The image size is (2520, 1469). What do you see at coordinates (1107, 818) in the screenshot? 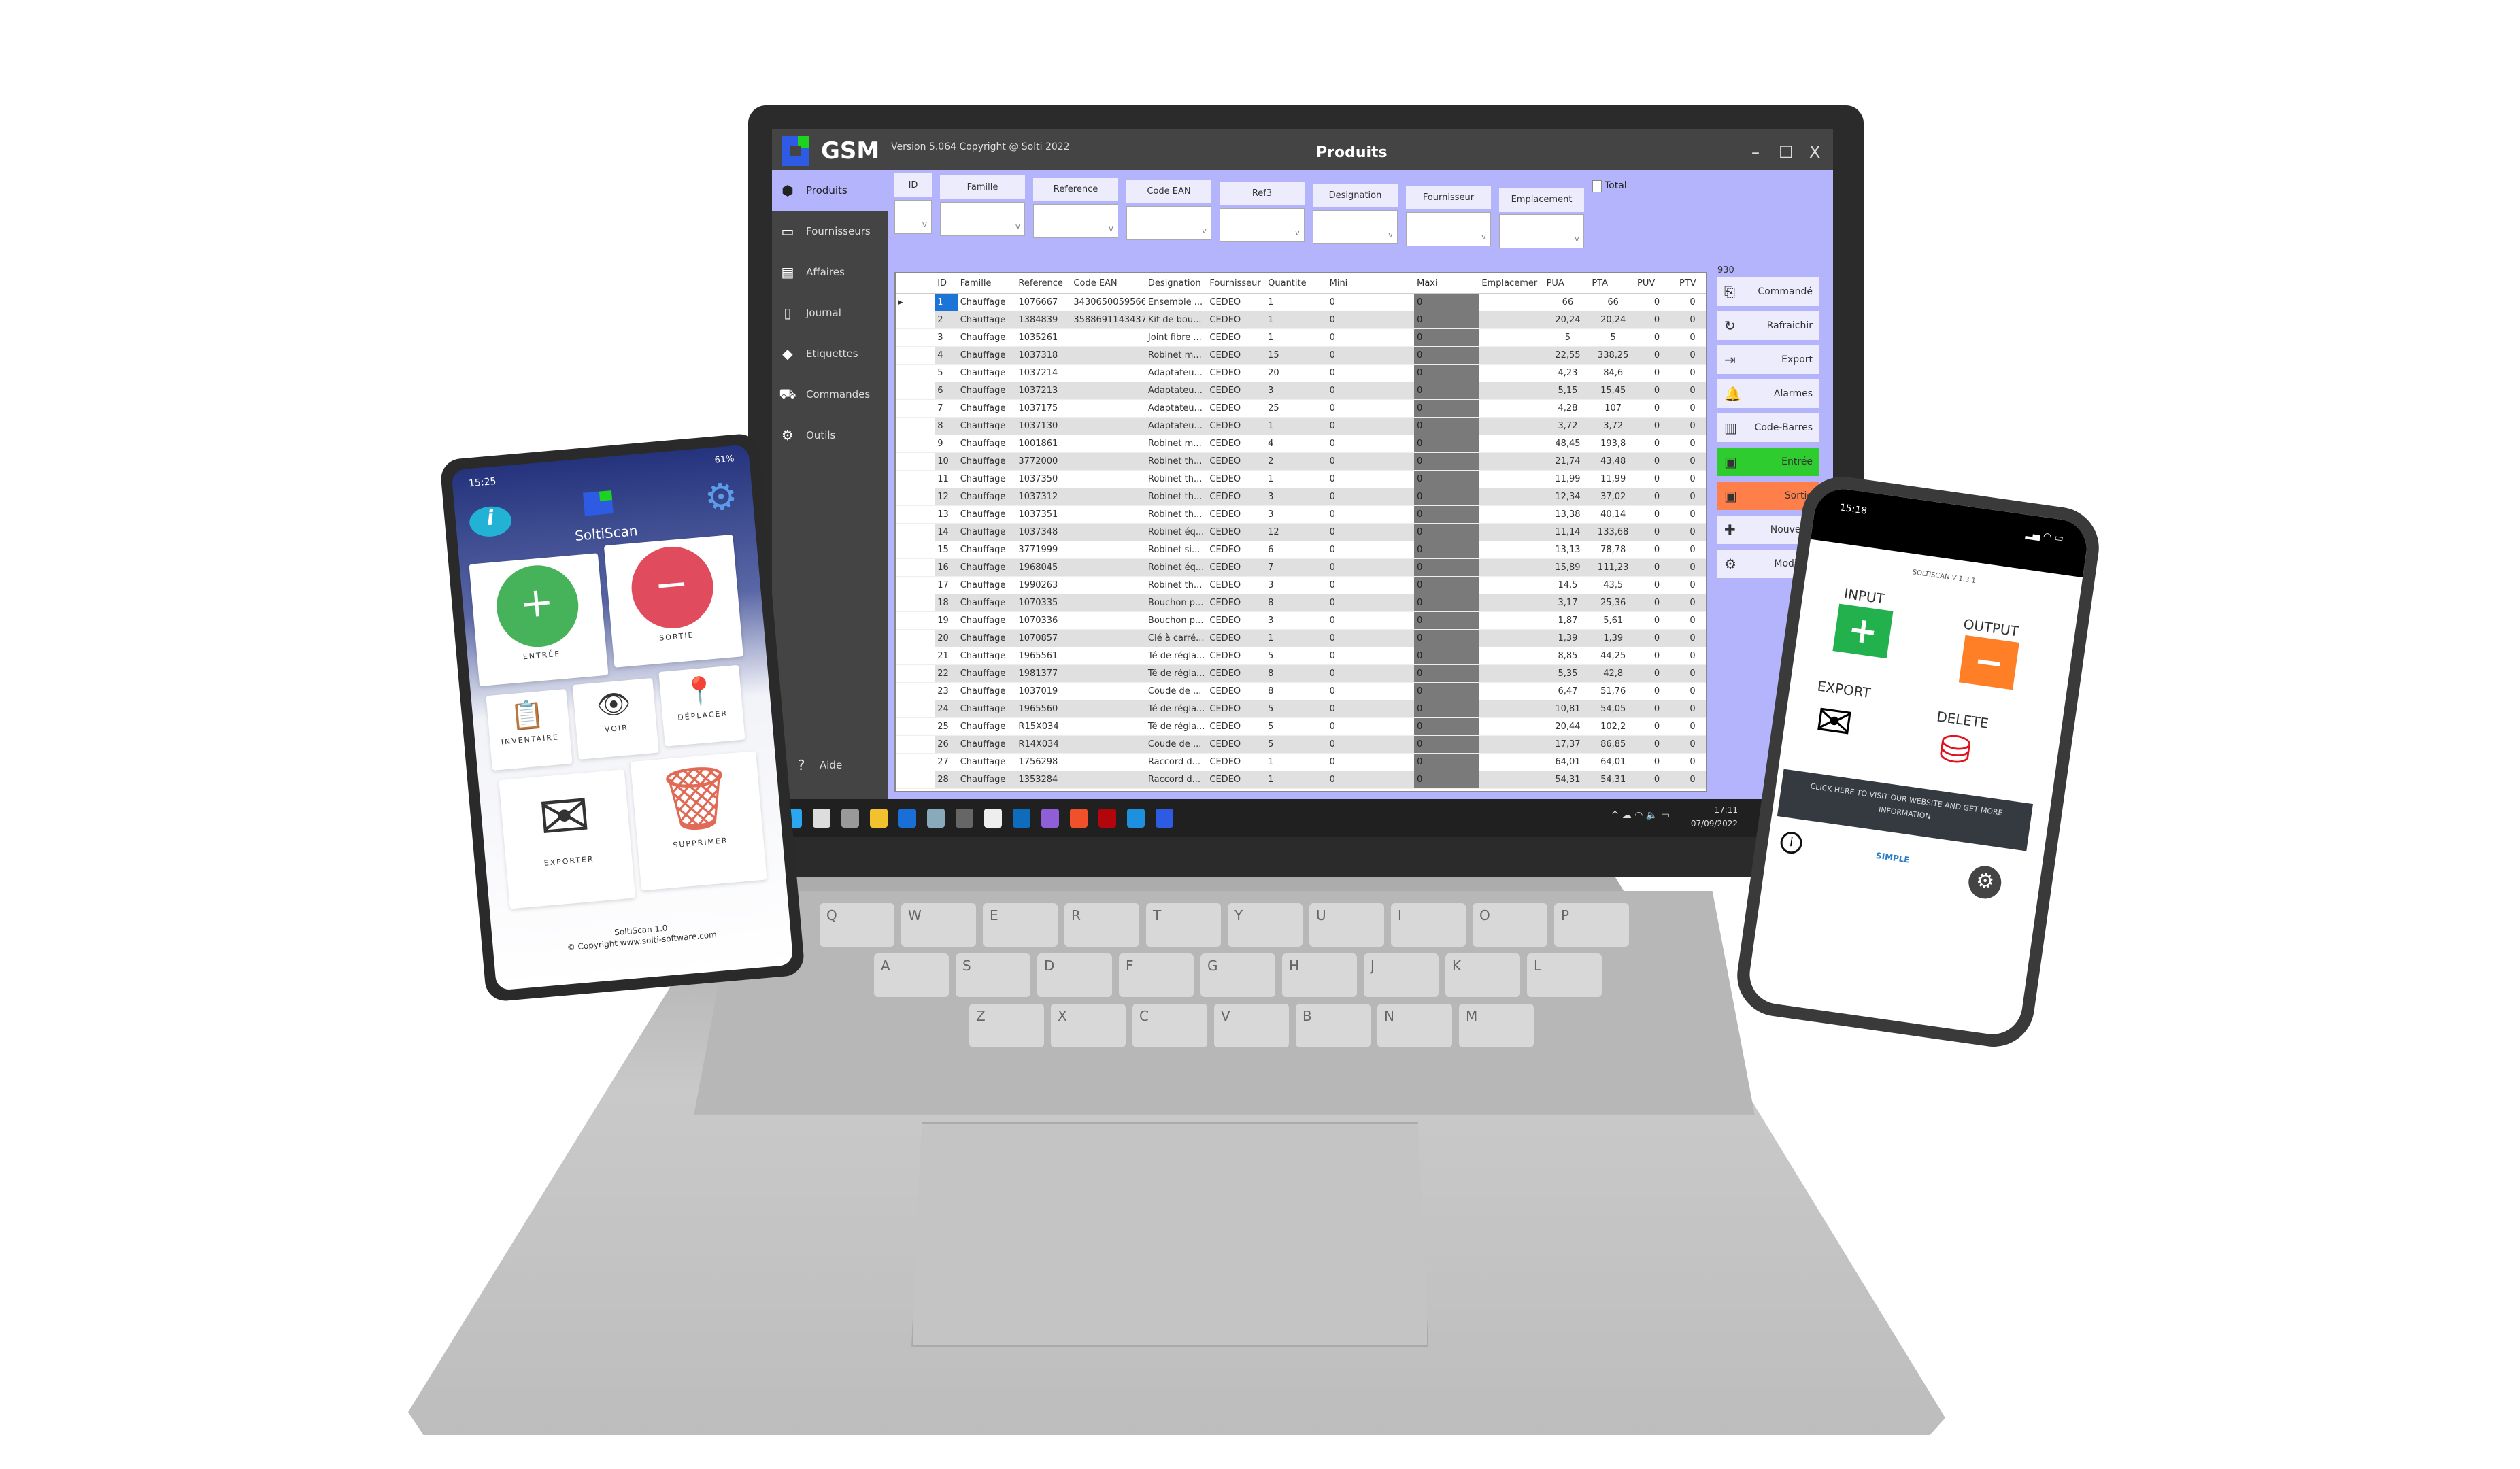
I see `filezilla-icon` at bounding box center [1107, 818].